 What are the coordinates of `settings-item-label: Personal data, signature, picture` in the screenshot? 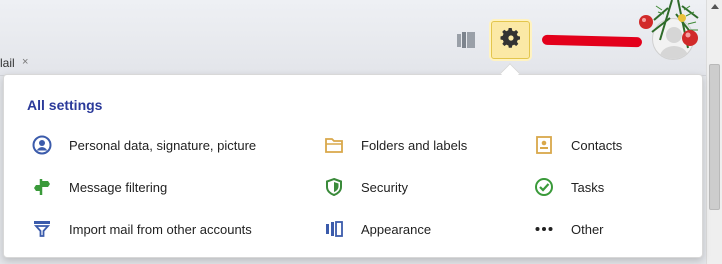 It's located at (163, 145).